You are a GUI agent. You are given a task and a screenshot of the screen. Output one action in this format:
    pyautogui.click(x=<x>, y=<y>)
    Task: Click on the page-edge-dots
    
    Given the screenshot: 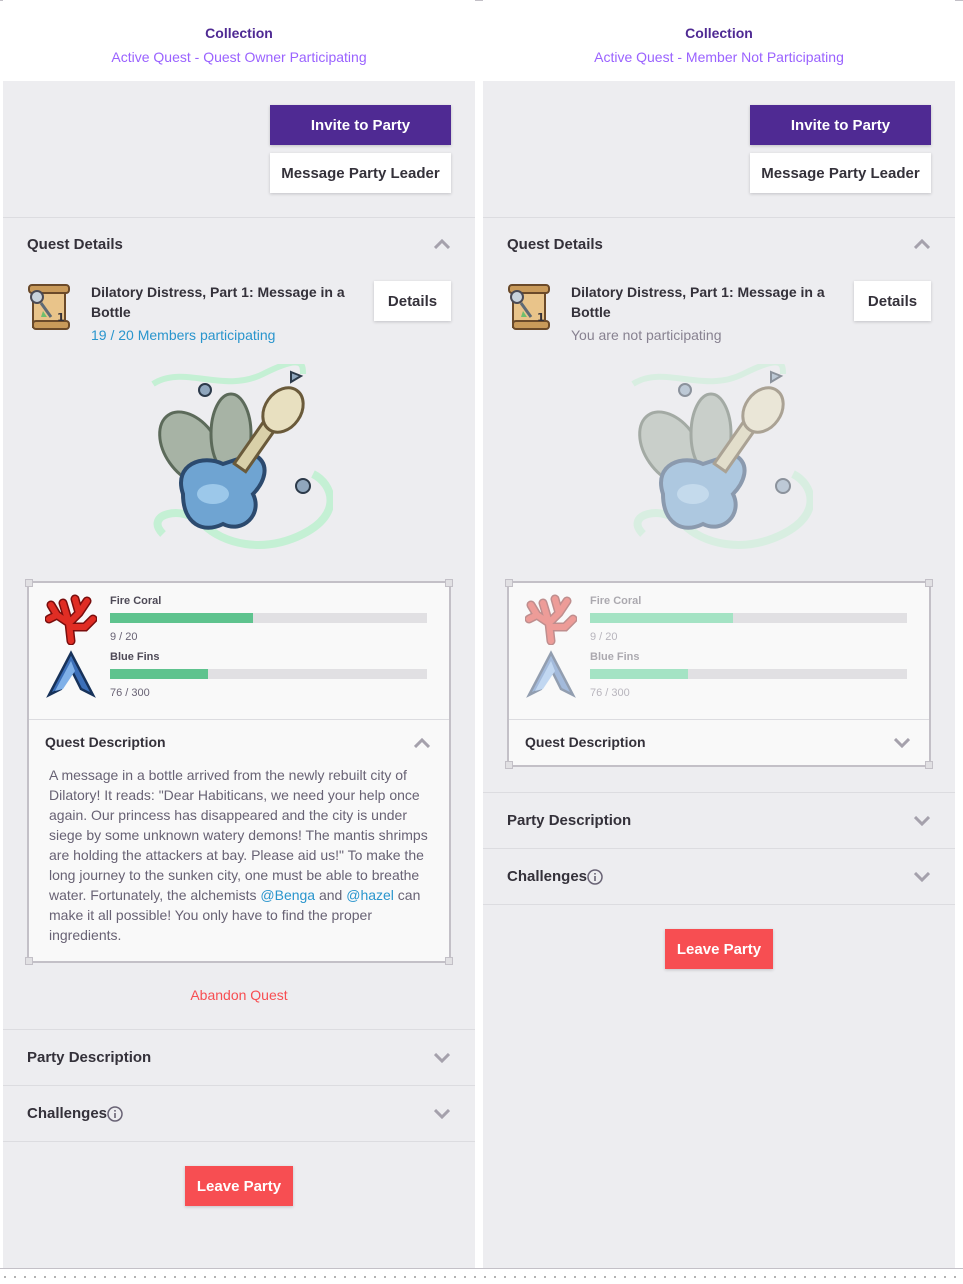 What is the action you would take?
    pyautogui.click(x=481, y=1277)
    